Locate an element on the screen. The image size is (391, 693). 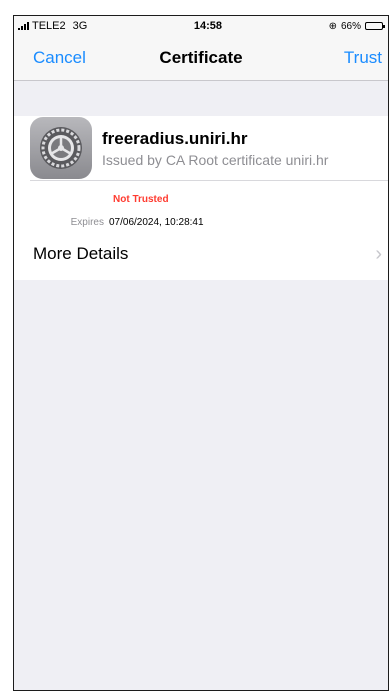
battery-icon is located at coordinates (375, 26).